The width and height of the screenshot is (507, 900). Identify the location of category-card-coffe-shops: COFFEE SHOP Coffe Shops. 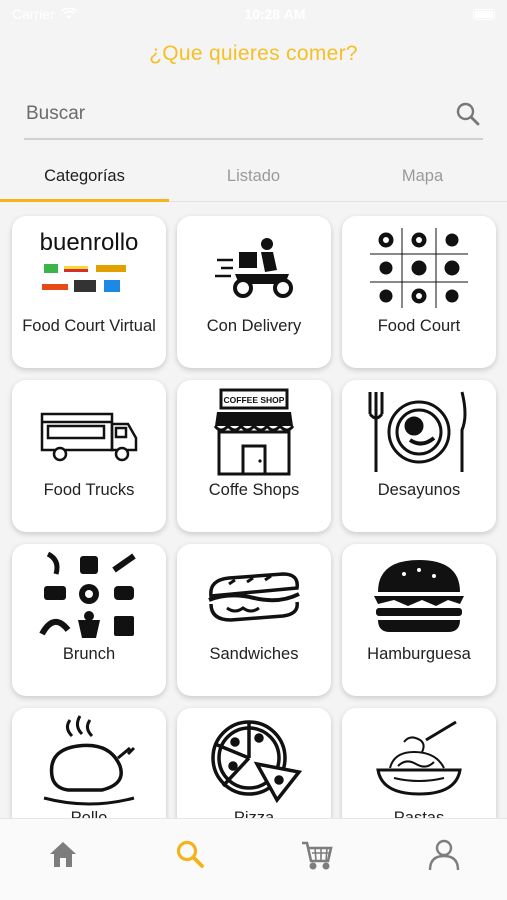
(254, 456).